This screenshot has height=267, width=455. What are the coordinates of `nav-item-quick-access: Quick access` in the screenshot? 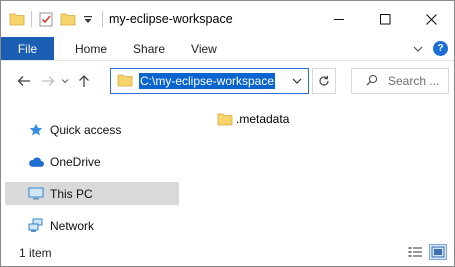 It's located at (92, 129).